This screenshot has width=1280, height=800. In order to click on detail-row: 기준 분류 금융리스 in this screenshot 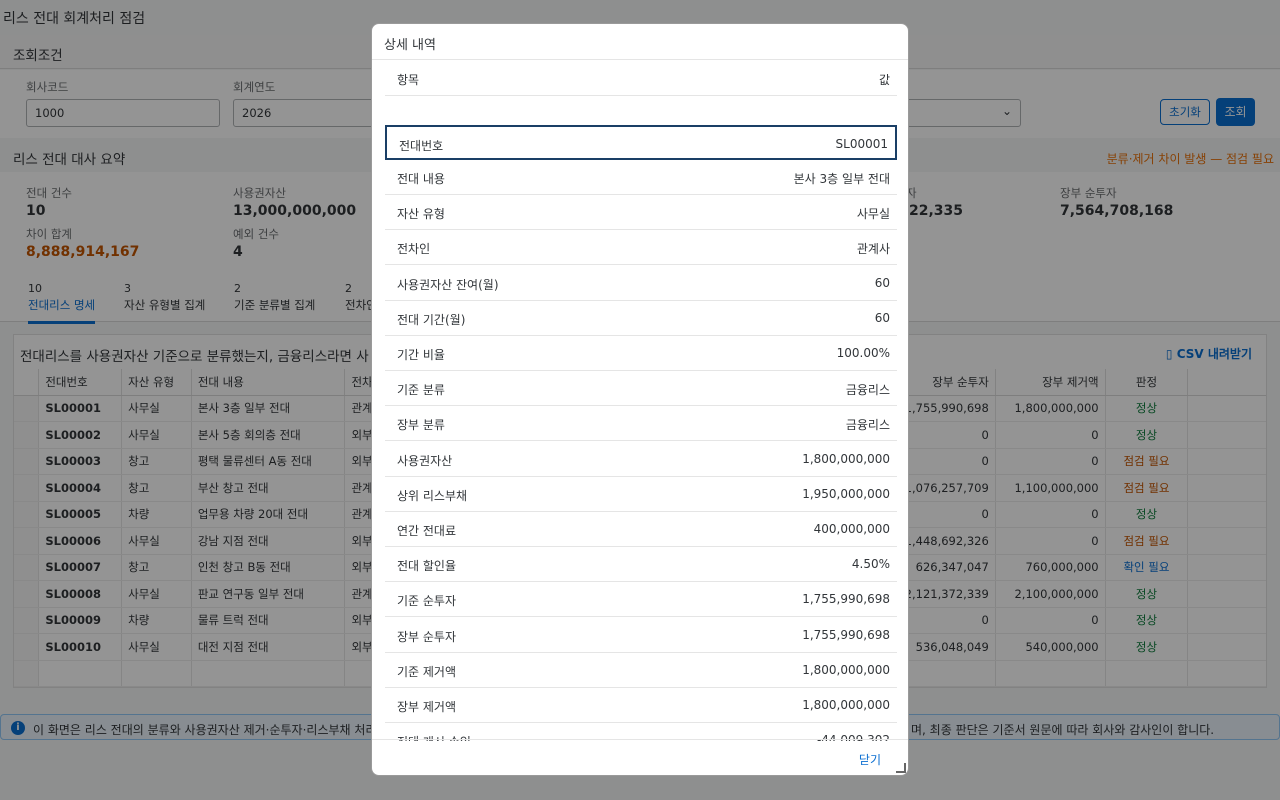, I will do `click(641, 389)`.